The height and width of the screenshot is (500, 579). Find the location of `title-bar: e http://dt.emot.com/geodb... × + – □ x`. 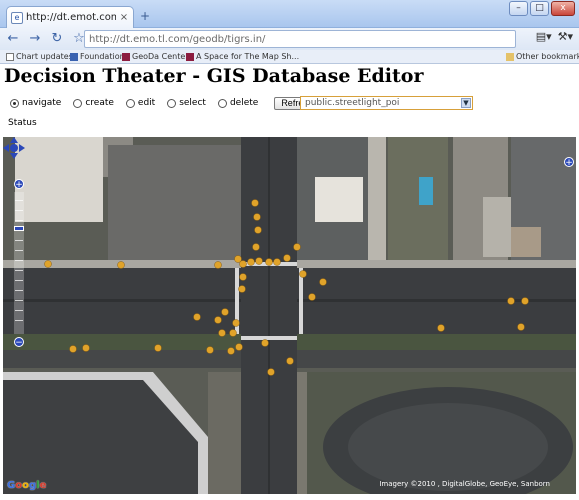

title-bar: e http://dt.emot.com/geodb... × + – □ x is located at coordinates (289, 14).